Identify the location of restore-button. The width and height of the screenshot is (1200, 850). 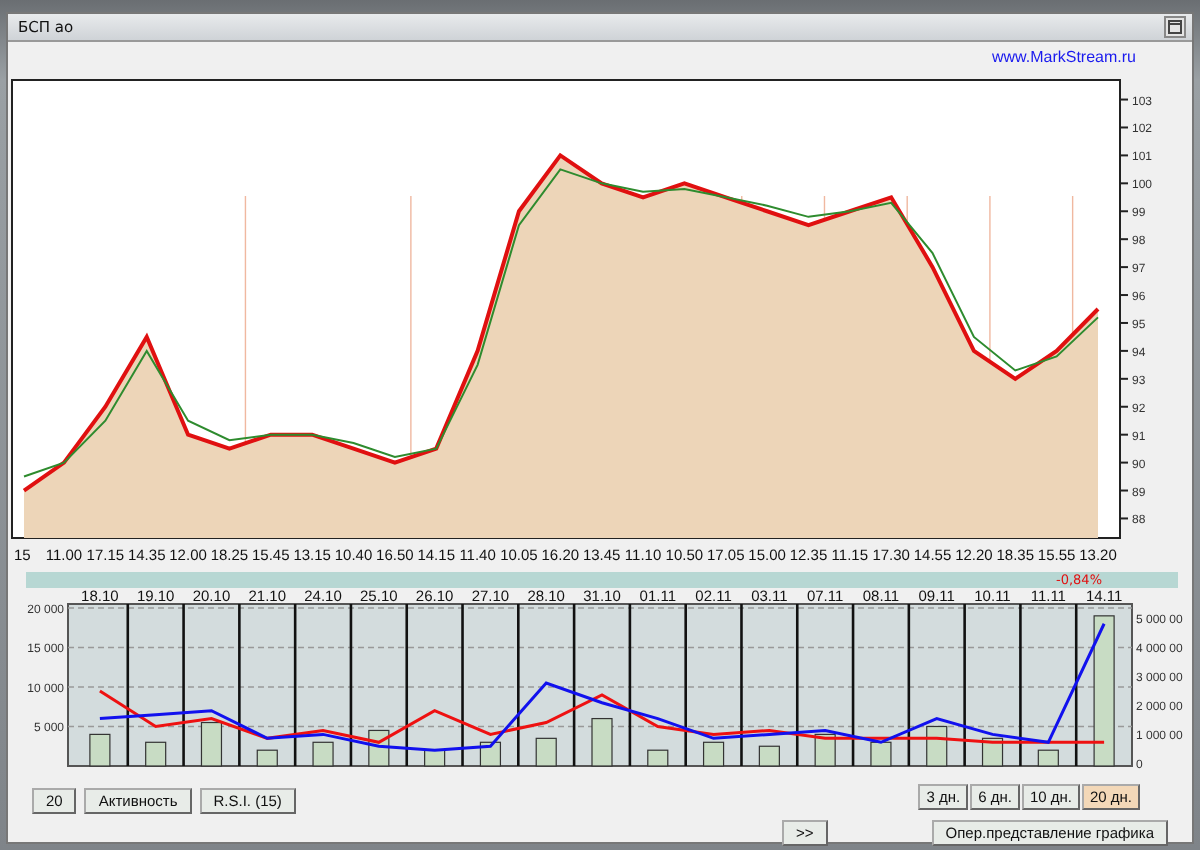
(1175, 27).